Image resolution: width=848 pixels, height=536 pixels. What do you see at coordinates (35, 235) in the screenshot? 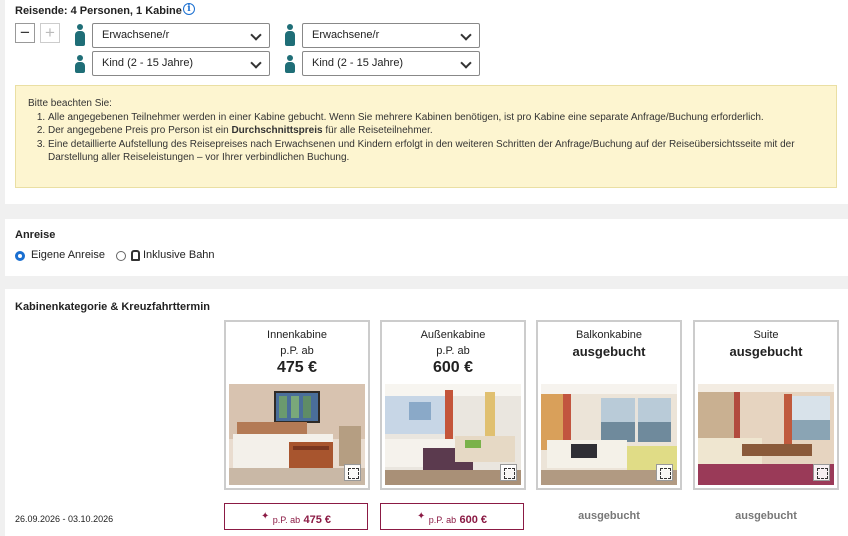
I see `arrival-heading: Anreise` at bounding box center [35, 235].